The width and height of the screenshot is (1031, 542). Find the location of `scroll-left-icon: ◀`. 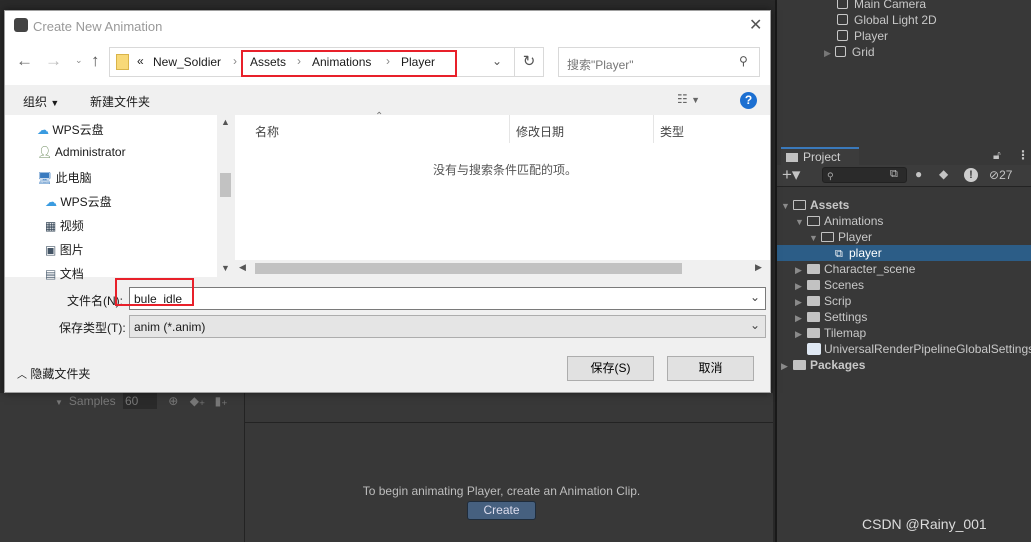

scroll-left-icon: ◀ is located at coordinates (242, 267).